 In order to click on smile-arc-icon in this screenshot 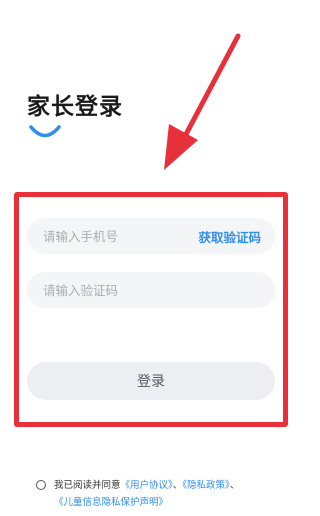, I will do `click(45, 131)`.